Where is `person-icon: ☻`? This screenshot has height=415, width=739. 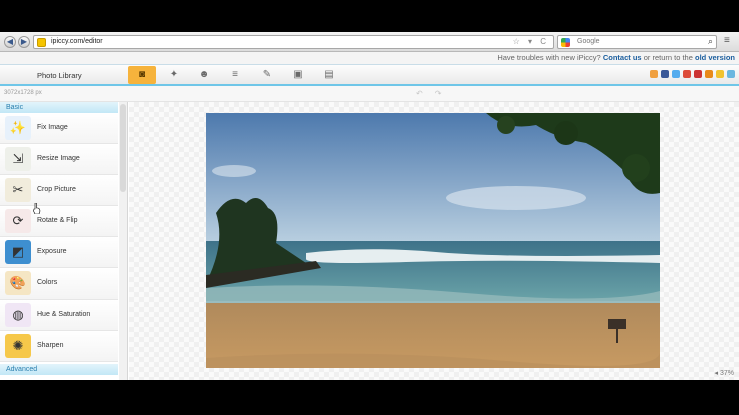
person-icon: ☻ is located at coordinates (204, 75).